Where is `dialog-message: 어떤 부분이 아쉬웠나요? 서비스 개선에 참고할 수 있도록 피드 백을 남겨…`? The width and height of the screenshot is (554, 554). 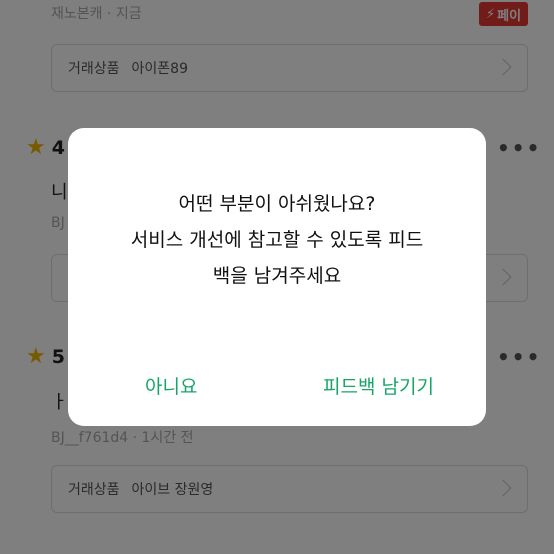 dialog-message: 어떤 부분이 아쉬웠나요? 서비스 개선에 참고할 수 있도록 피드 백을 남겨… is located at coordinates (277, 240).